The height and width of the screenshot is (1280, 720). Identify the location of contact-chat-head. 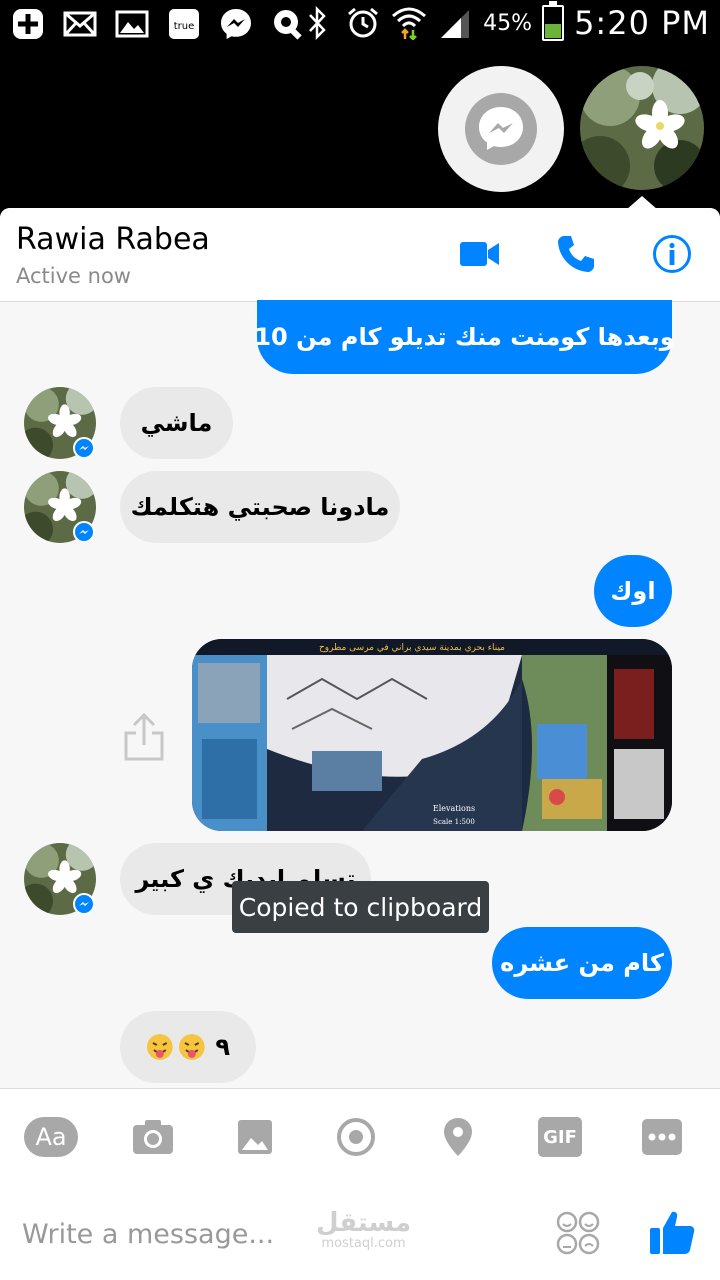
(642, 128).